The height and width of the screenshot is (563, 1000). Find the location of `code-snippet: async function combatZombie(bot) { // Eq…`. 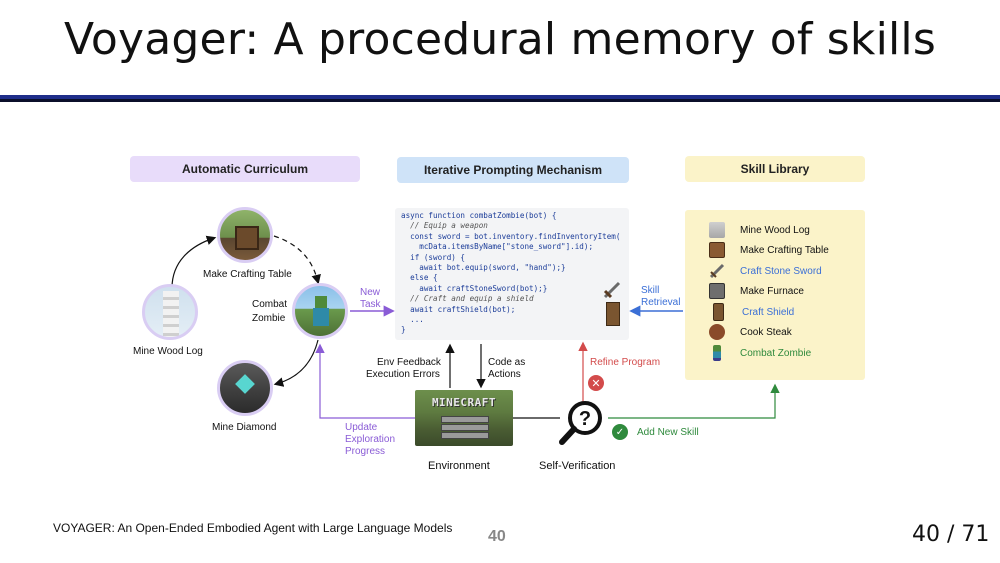

code-snippet: async function combatZombie(bot) { // Eq… is located at coordinates (512, 274).